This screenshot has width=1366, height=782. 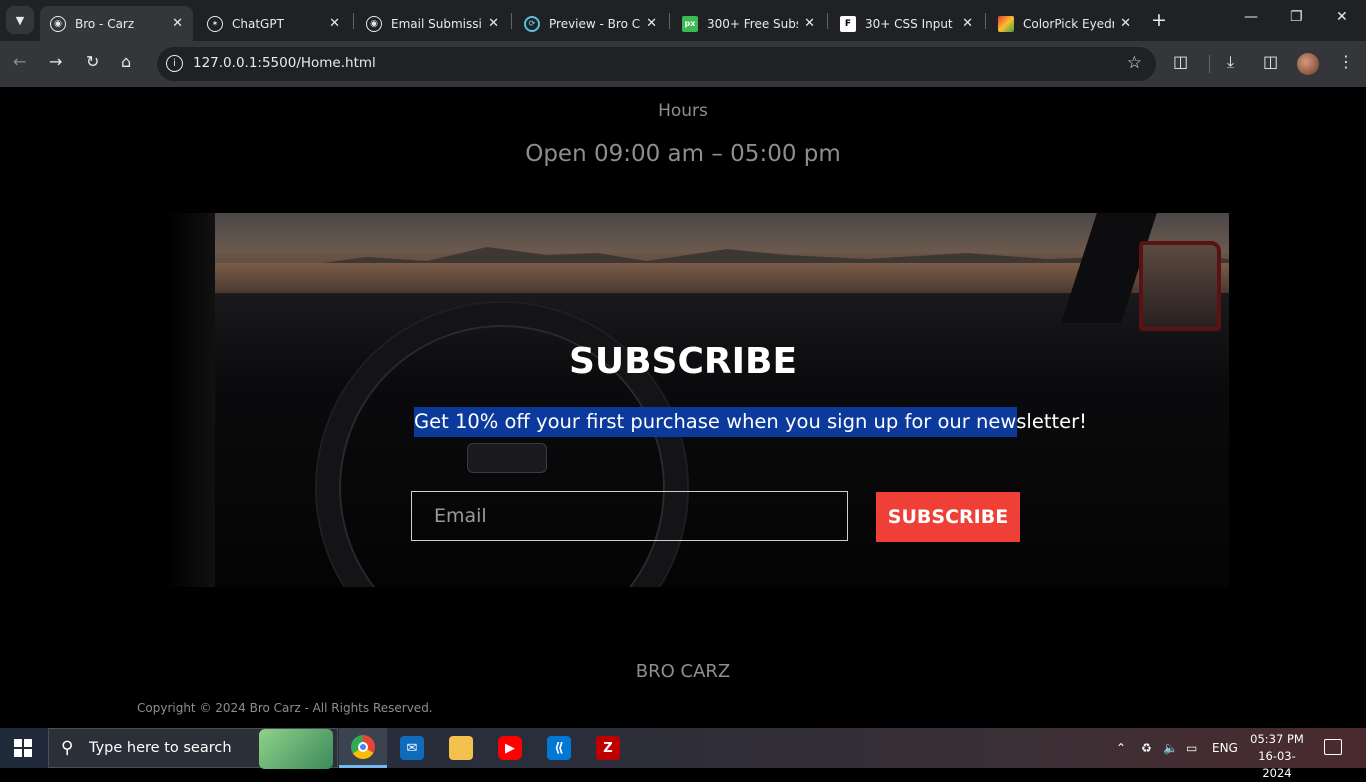 What do you see at coordinates (1346, 61) in the screenshot?
I see `more-vertical-icon: ⋮` at bounding box center [1346, 61].